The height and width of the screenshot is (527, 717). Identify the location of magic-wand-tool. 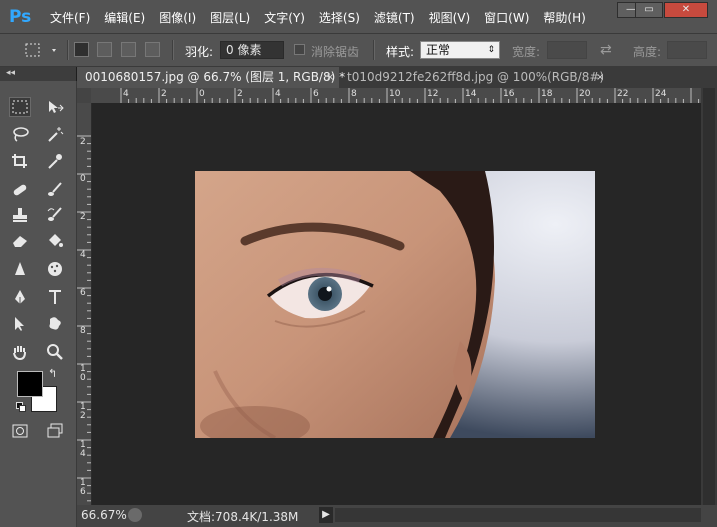
(55, 134).